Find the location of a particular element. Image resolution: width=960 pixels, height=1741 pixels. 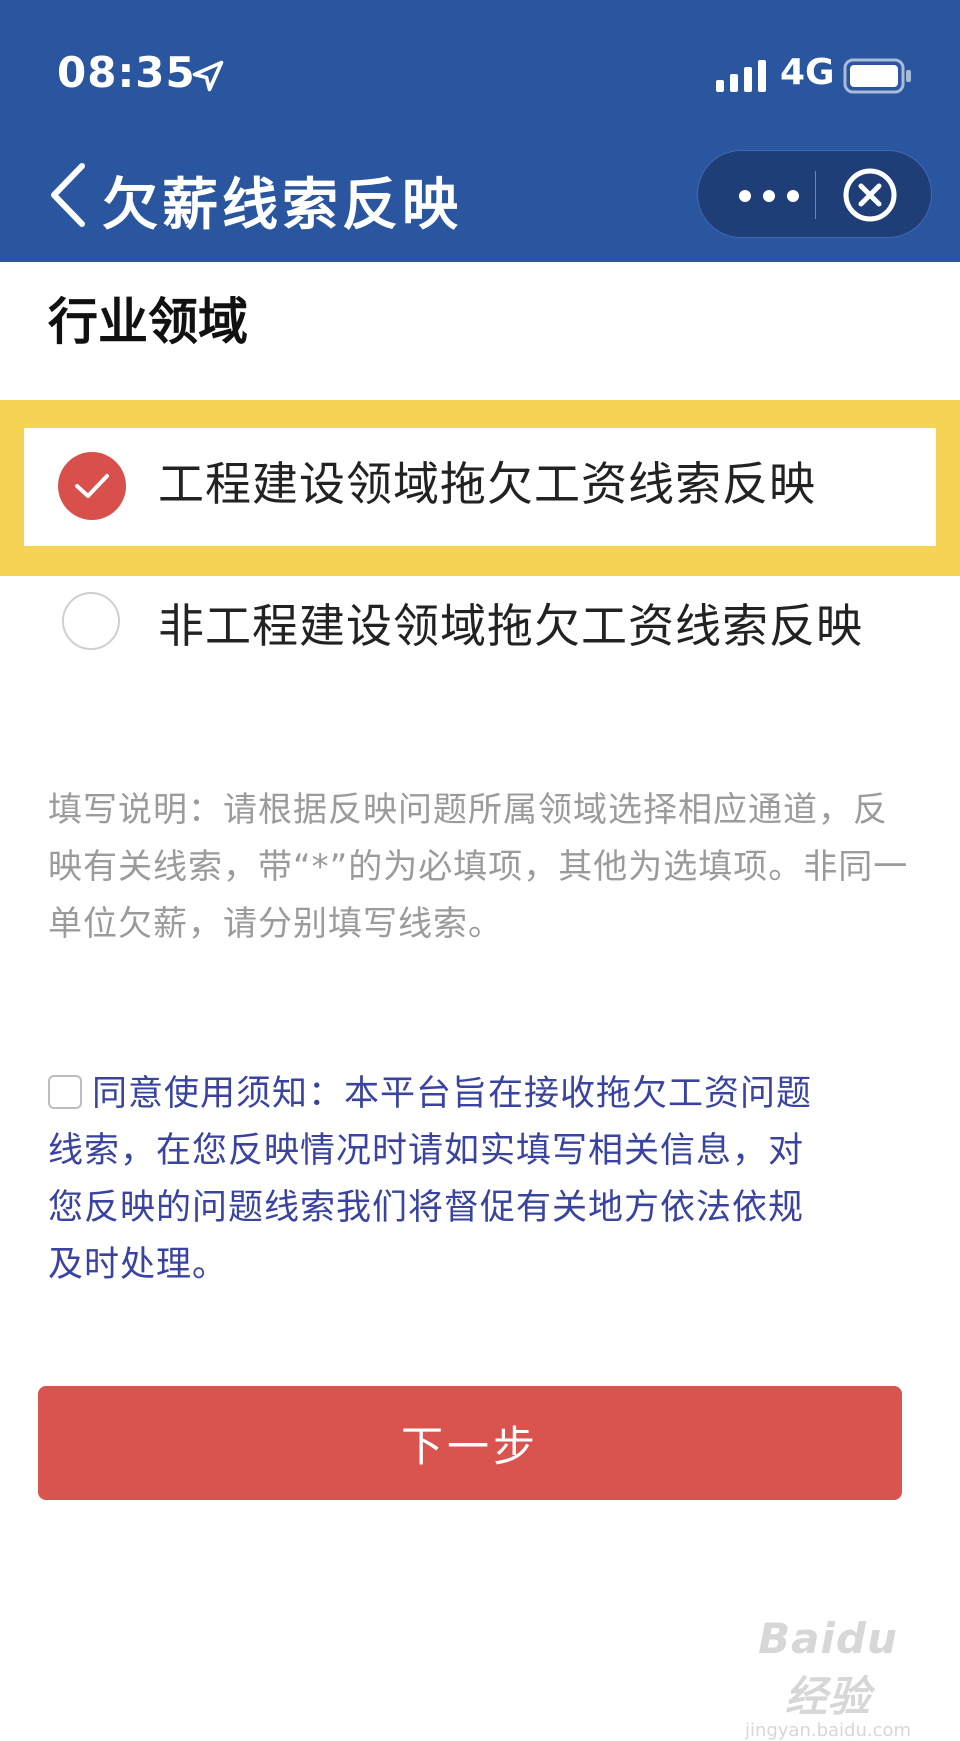

next-button: 下一步 is located at coordinates (470, 1443).